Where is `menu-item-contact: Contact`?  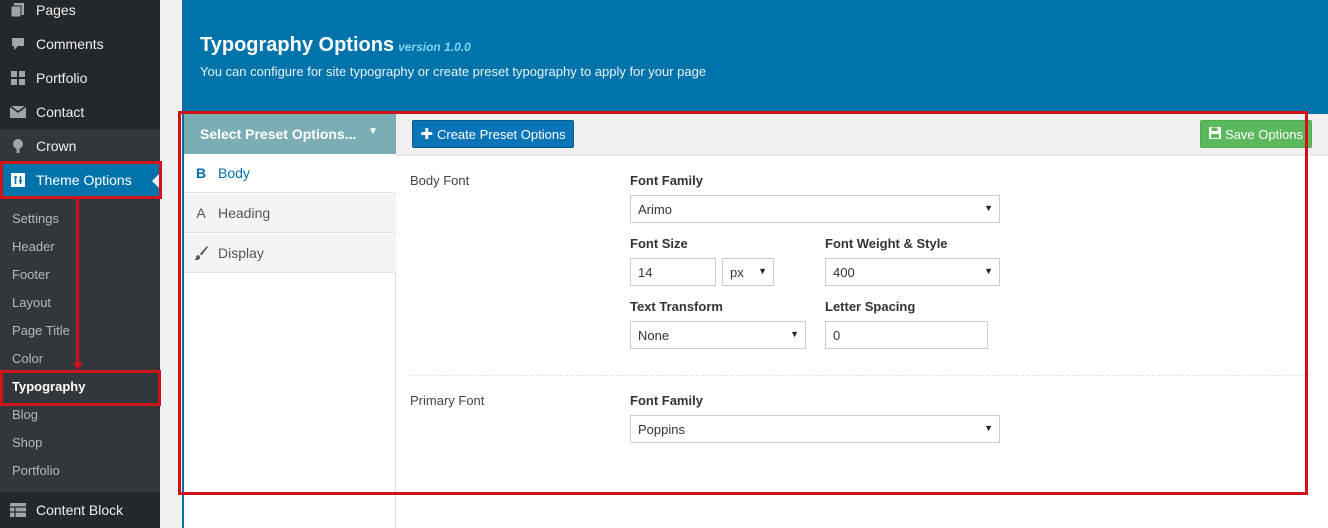
menu-item-contact: Contact is located at coordinates (80, 112).